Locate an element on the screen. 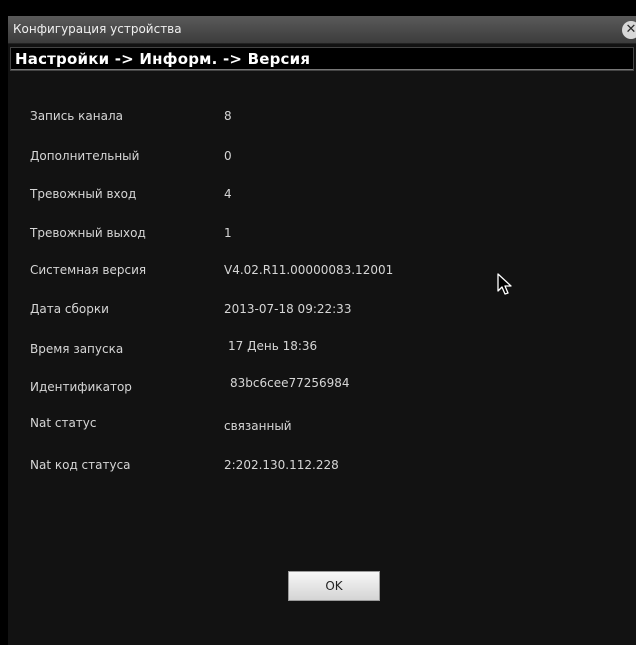 The width and height of the screenshot is (636, 645). row-value-uptime: 17 День 18:36 is located at coordinates (273, 346).